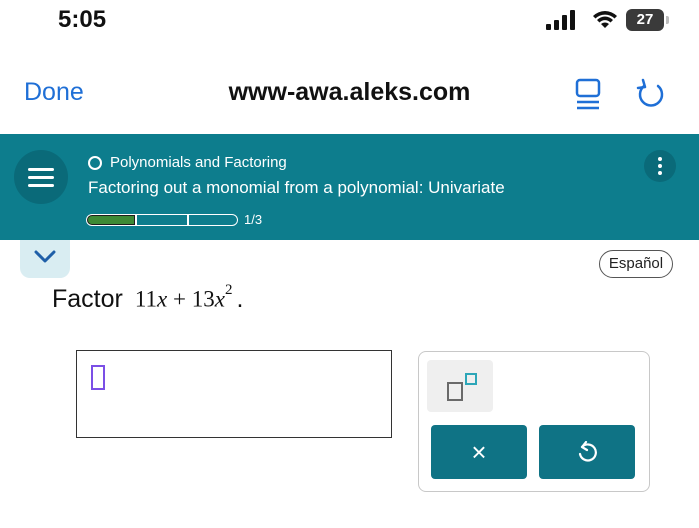  I want to click on exponent-base-icon, so click(455, 391).